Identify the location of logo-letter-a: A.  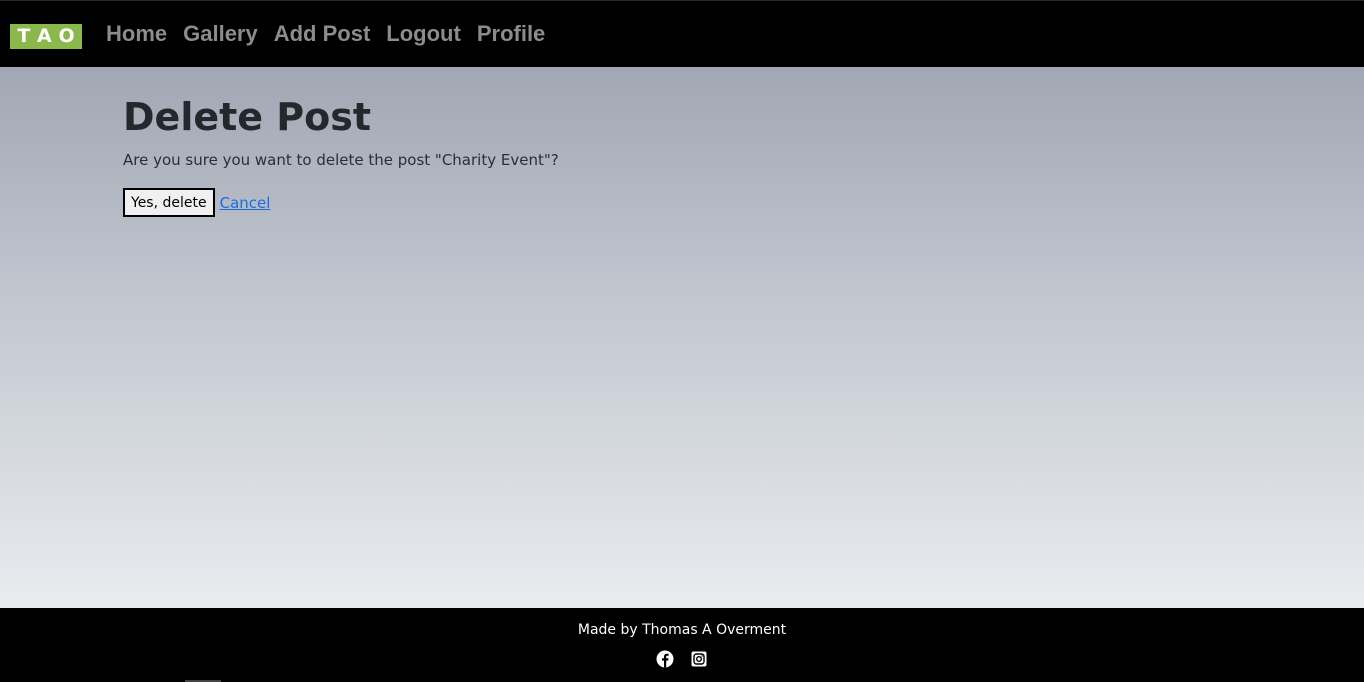
(44, 36).